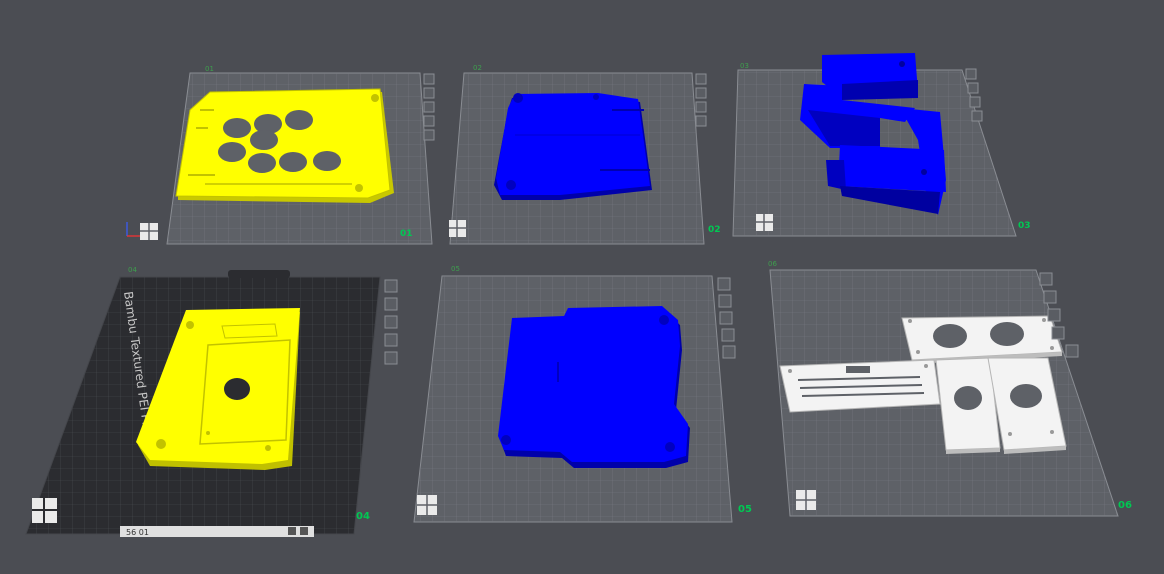 The image size is (1164, 574). What do you see at coordinates (573, 146) in the screenshot?
I see `blue-enclosure-base-object` at bounding box center [573, 146].